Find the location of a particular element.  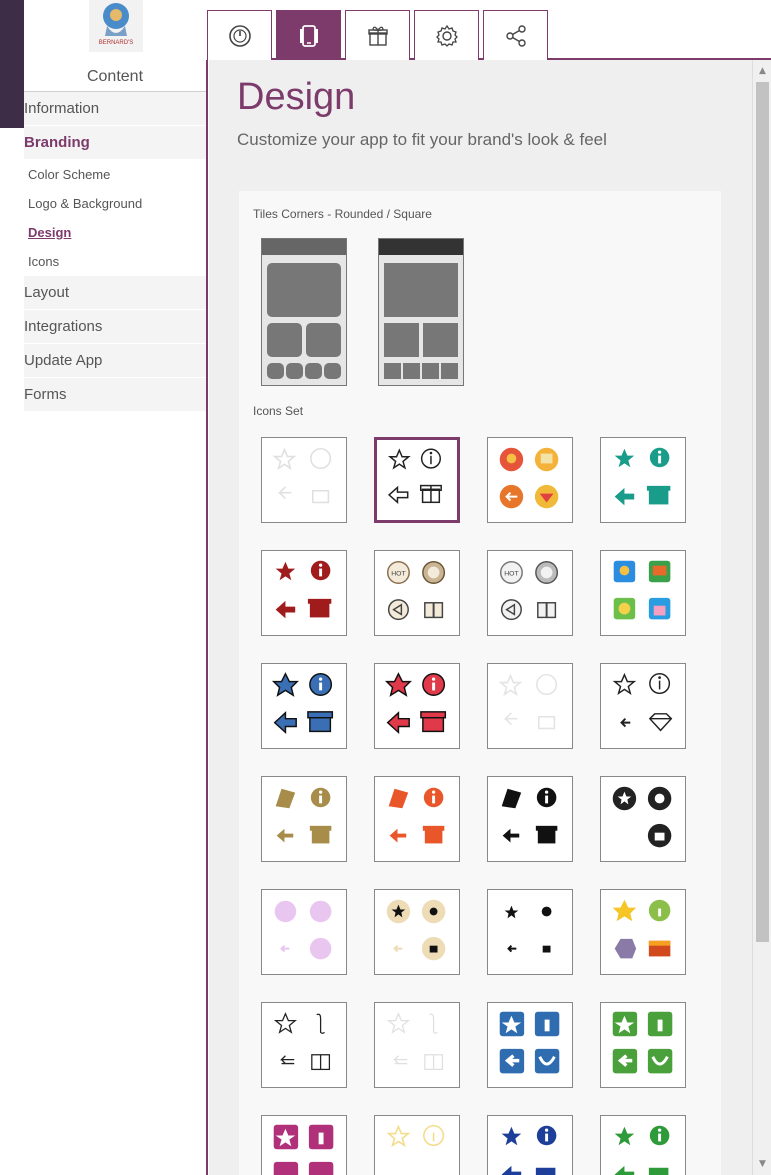

outline-icons is located at coordinates (414, 476).